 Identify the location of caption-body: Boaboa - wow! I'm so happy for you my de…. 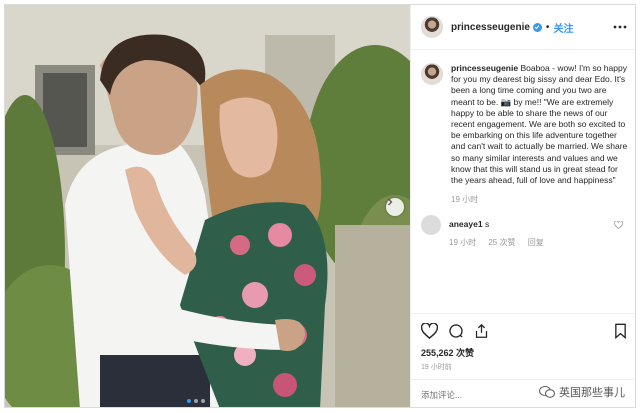
(539, 124).